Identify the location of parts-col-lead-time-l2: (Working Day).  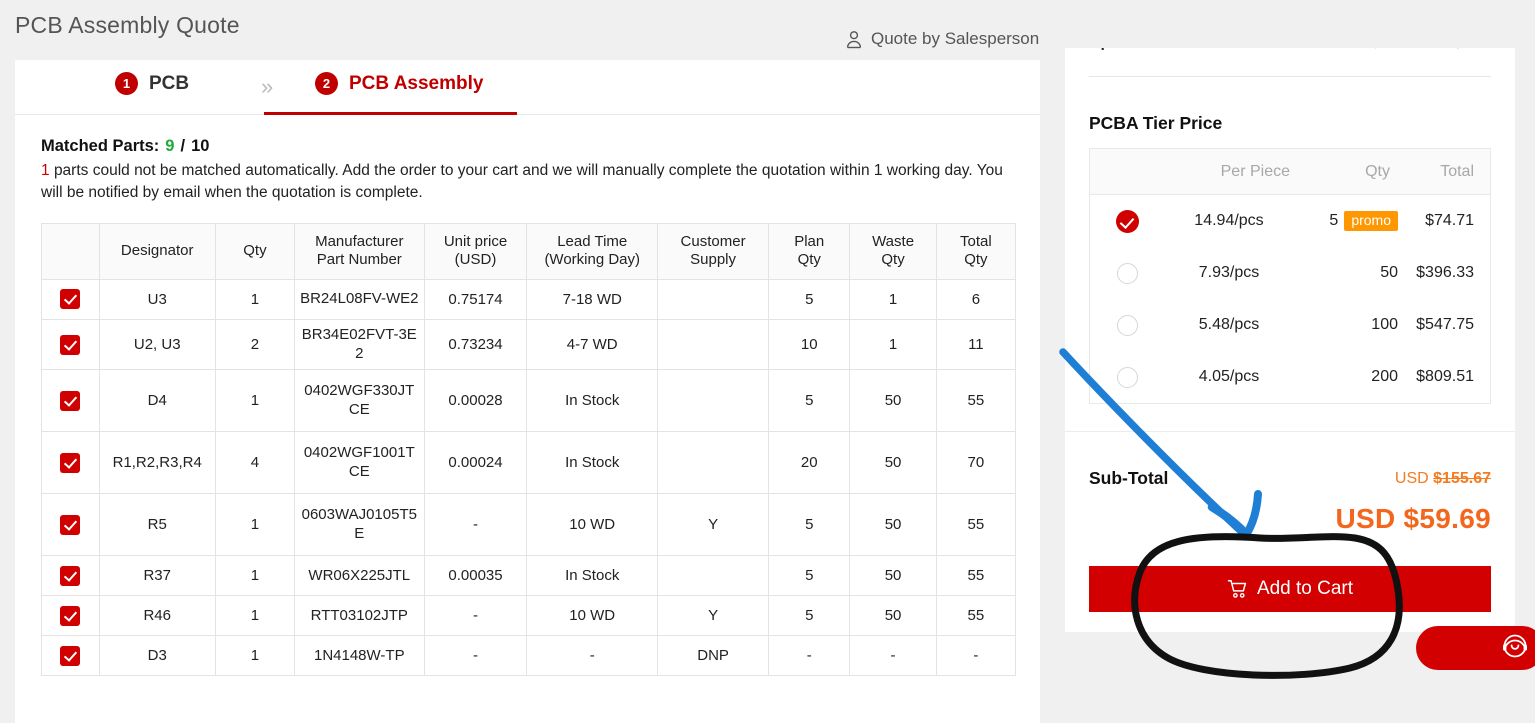
(592, 260).